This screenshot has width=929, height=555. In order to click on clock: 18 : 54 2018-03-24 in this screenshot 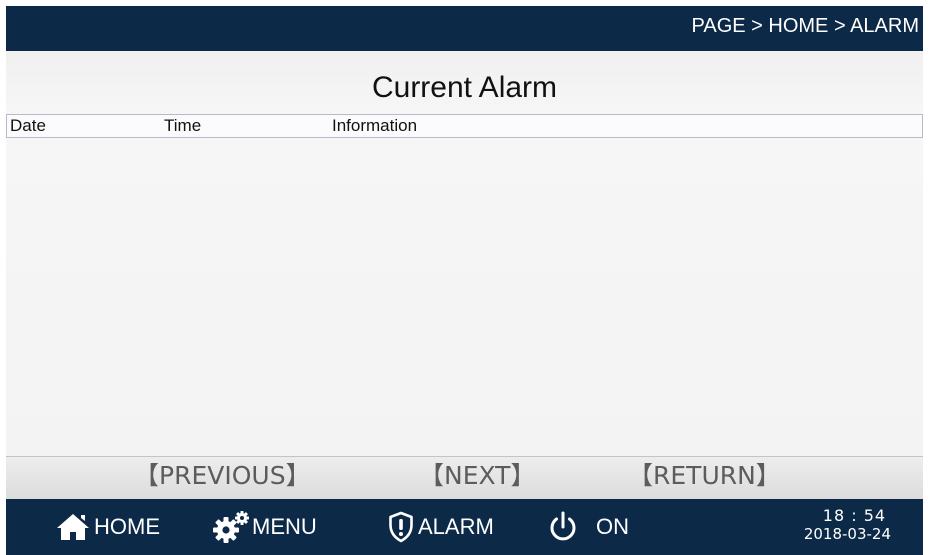, I will do `click(847, 525)`.